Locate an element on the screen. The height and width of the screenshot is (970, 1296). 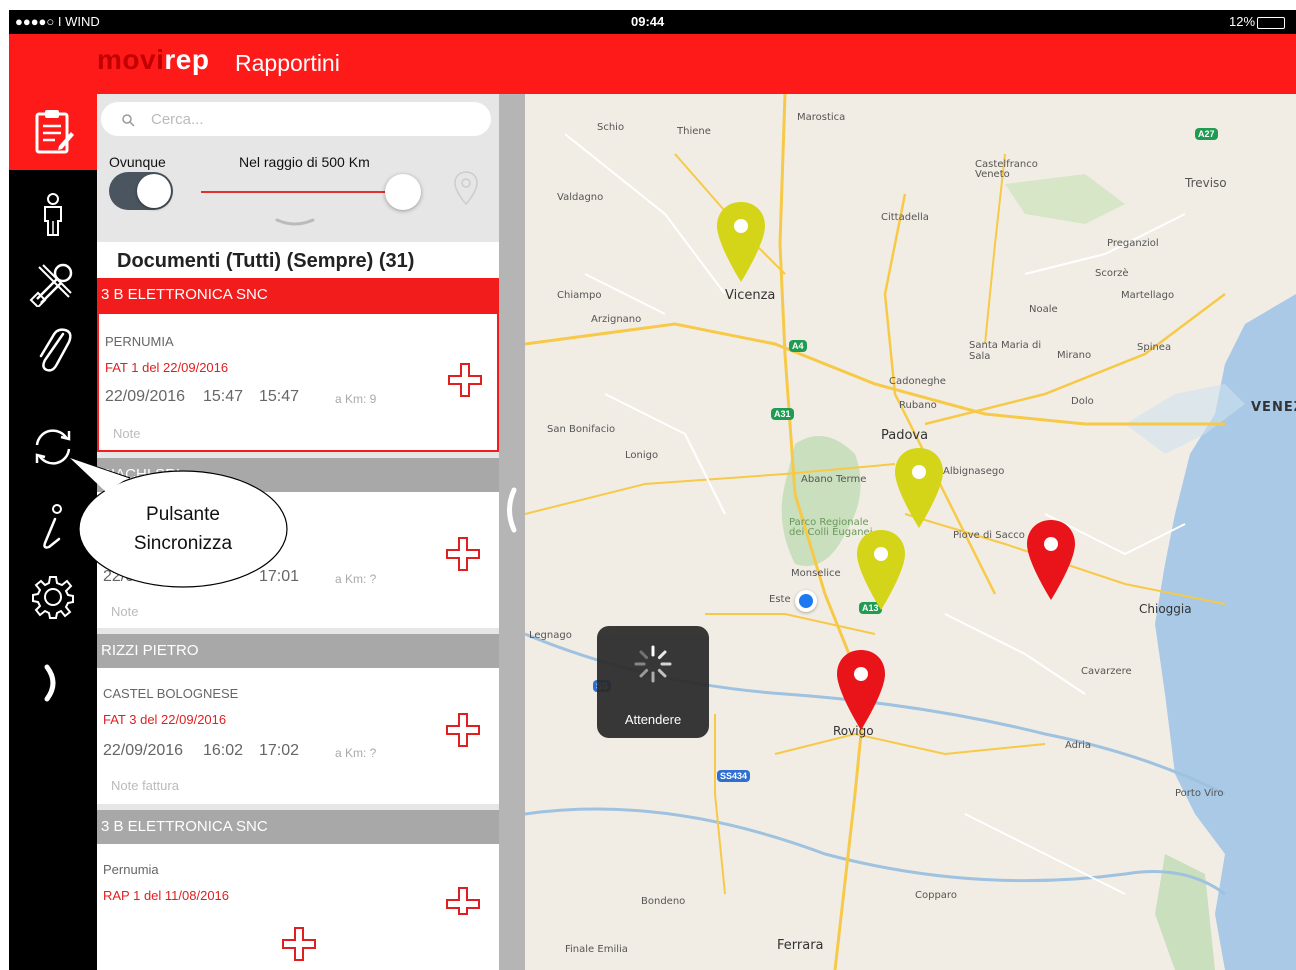
item-doc-ref: FAT 1 del 22/09/2016 is located at coordinates (167, 367).